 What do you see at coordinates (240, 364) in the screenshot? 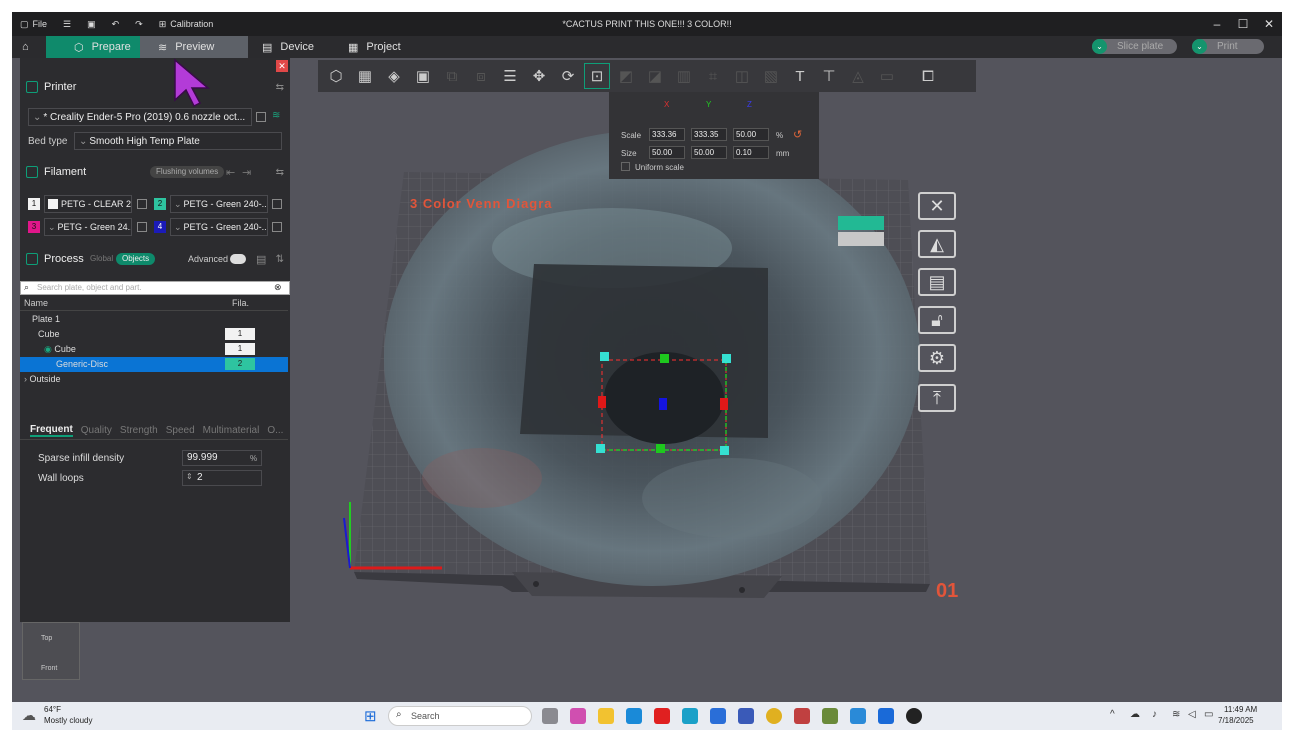
I see `filament-cell: 2` at bounding box center [240, 364].